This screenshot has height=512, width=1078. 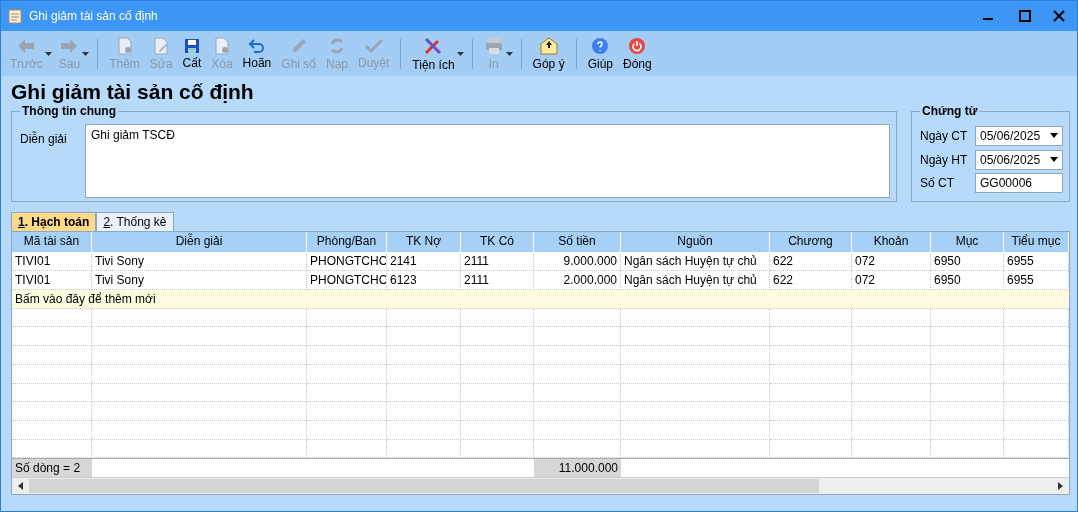 What do you see at coordinates (891, 242) in the screenshot?
I see `column-header: Khoản` at bounding box center [891, 242].